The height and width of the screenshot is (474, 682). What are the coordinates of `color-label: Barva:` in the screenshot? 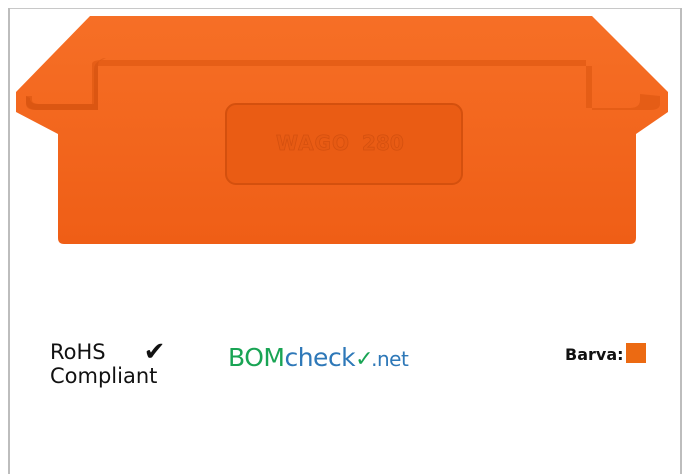 It's located at (594, 354).